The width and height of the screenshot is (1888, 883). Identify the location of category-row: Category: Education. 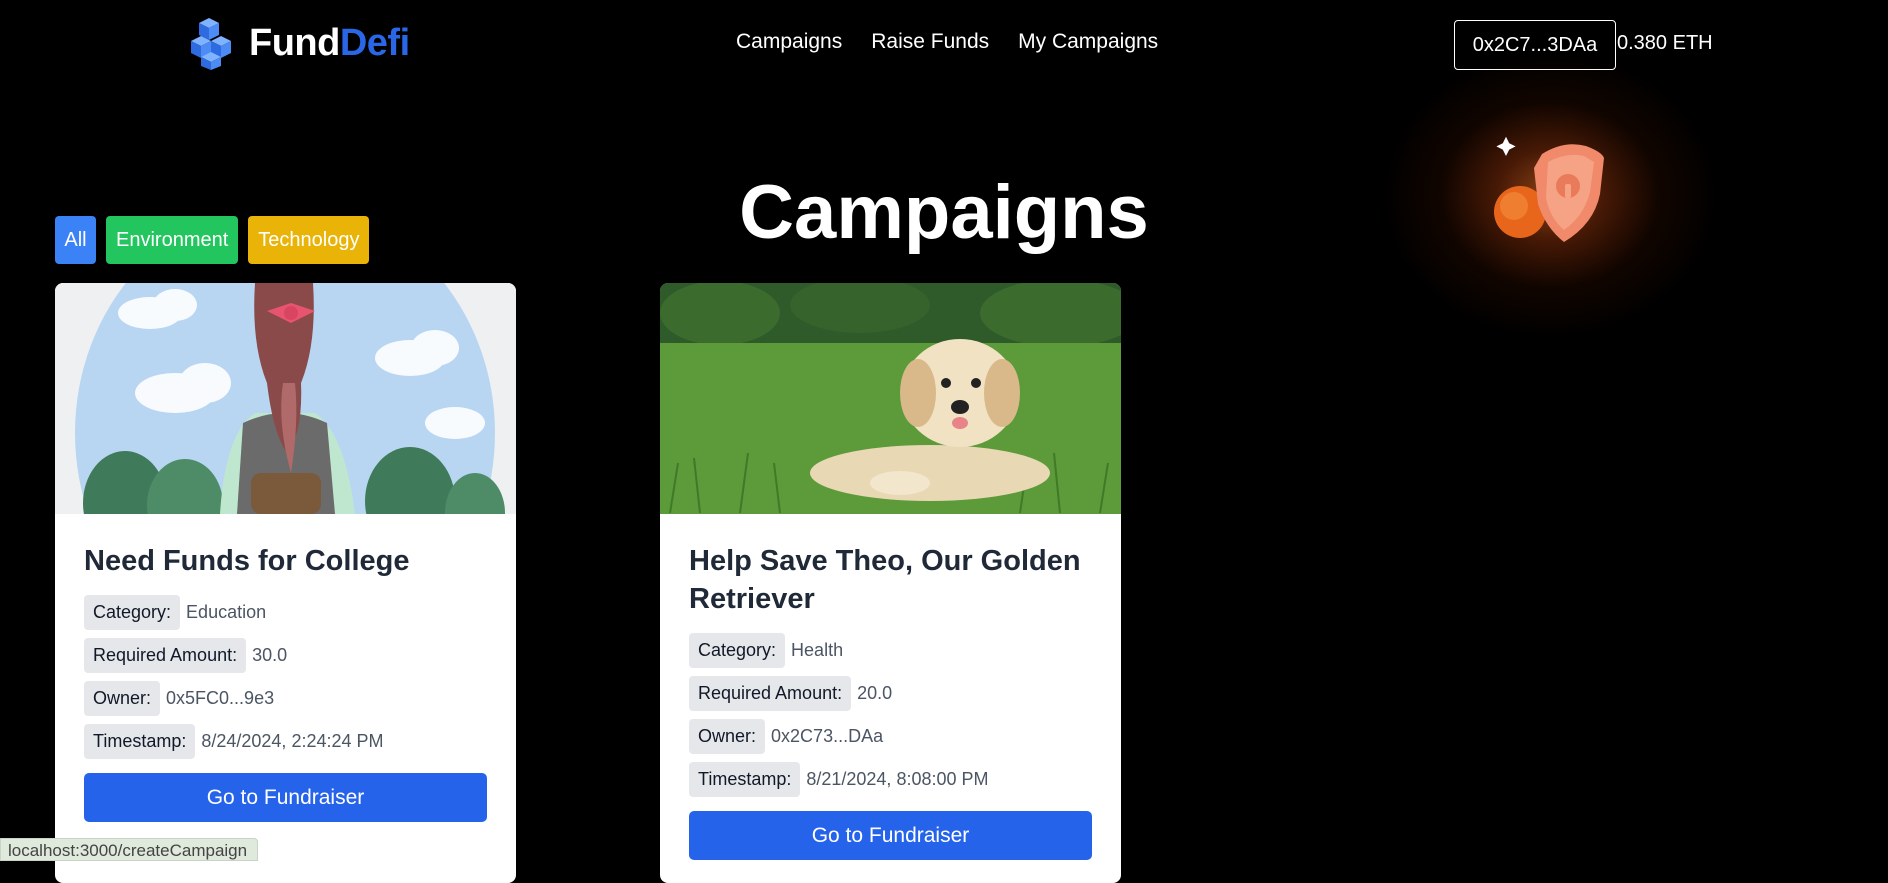
(285, 612).